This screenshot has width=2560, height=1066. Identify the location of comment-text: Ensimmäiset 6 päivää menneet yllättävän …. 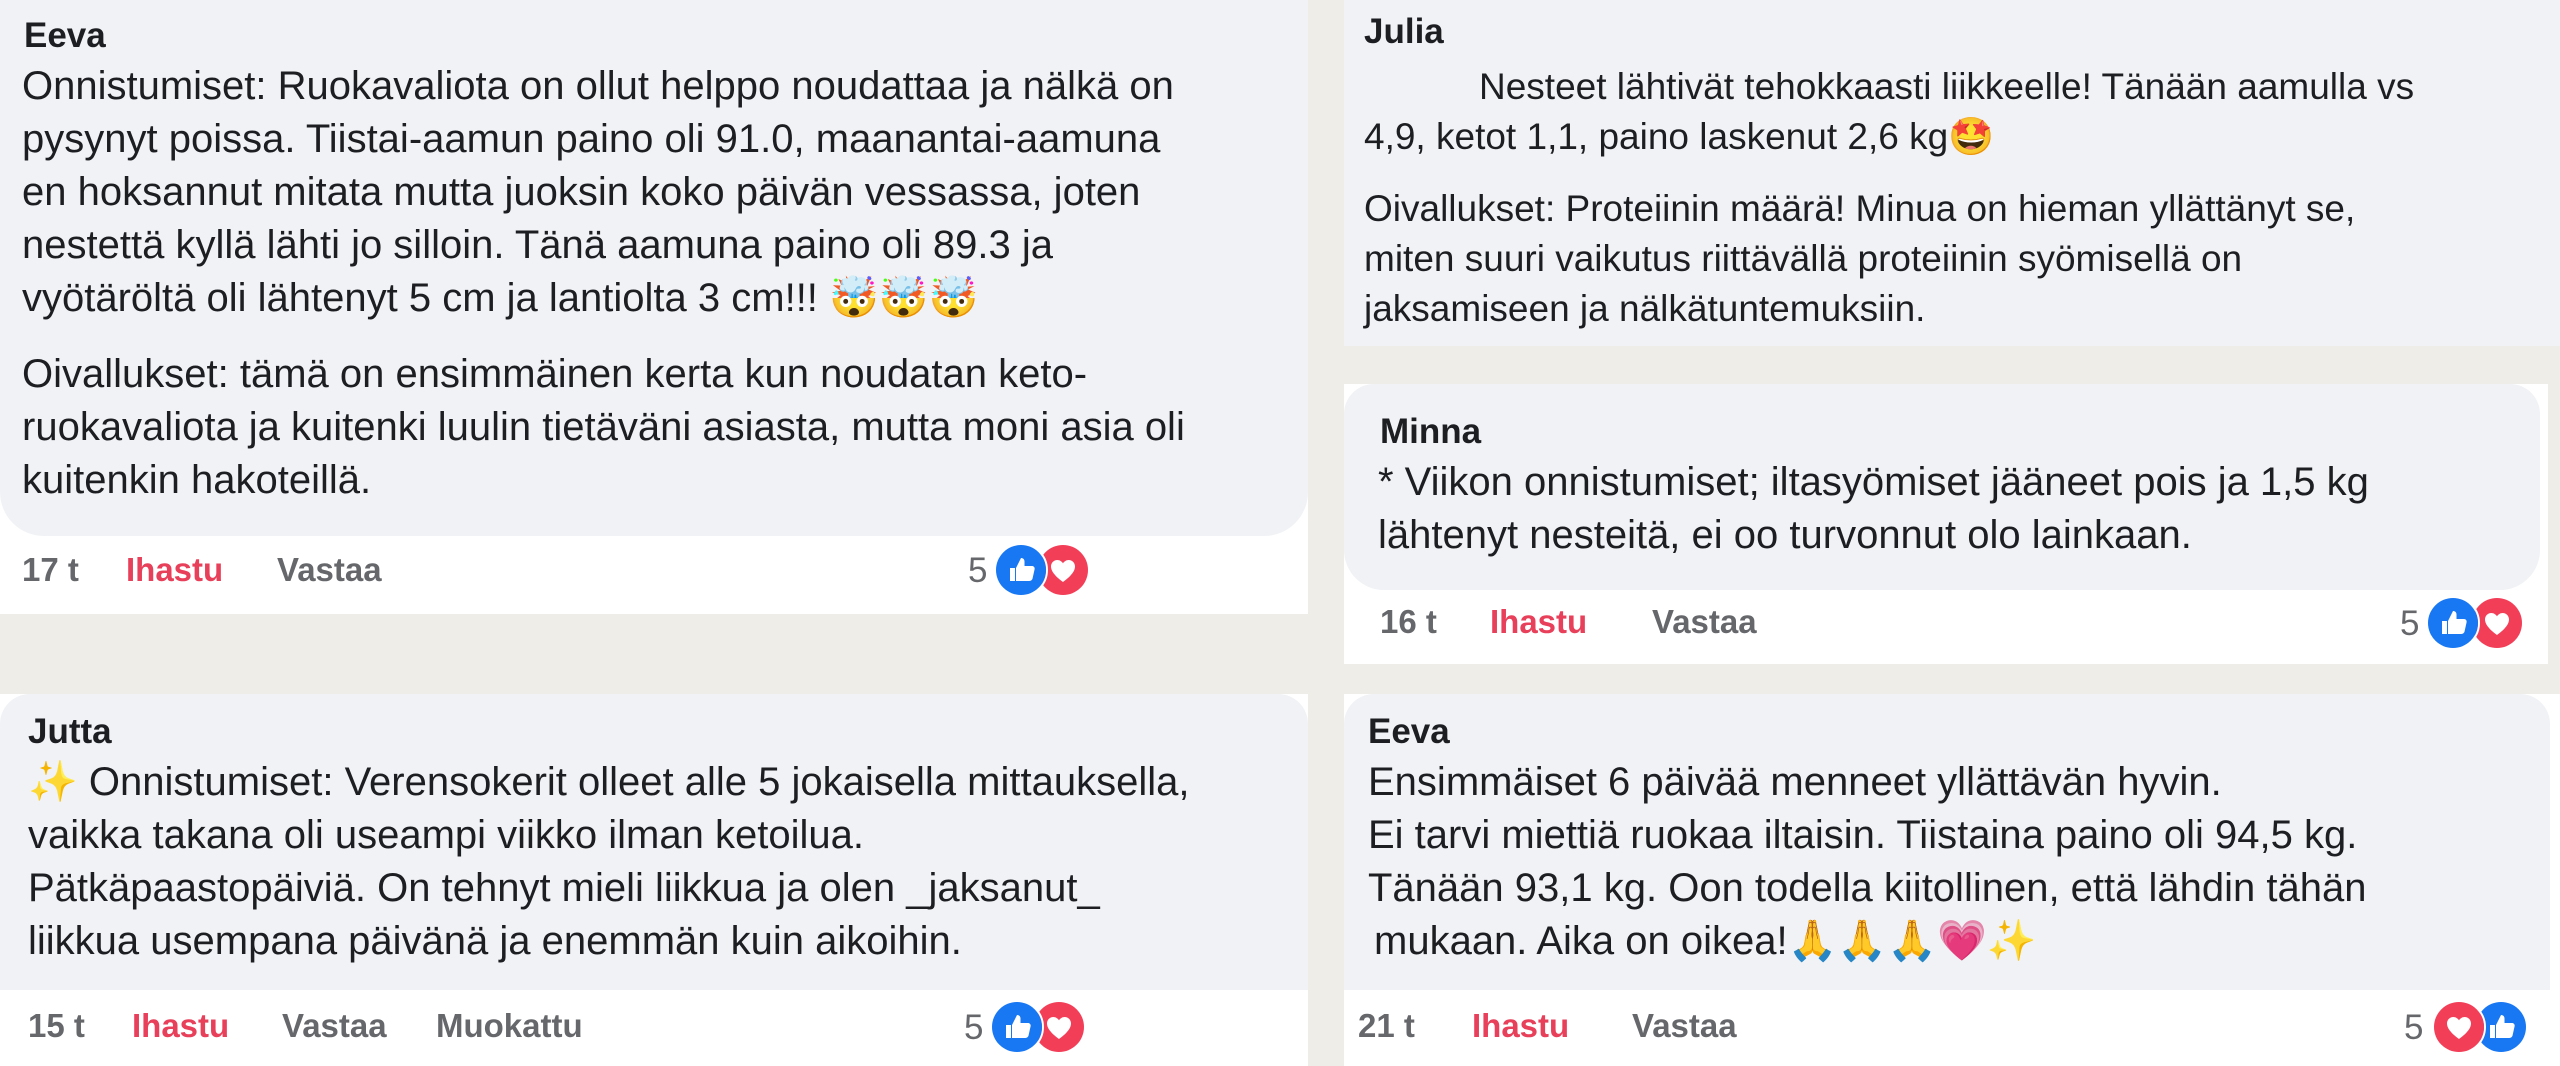
(1867, 861).